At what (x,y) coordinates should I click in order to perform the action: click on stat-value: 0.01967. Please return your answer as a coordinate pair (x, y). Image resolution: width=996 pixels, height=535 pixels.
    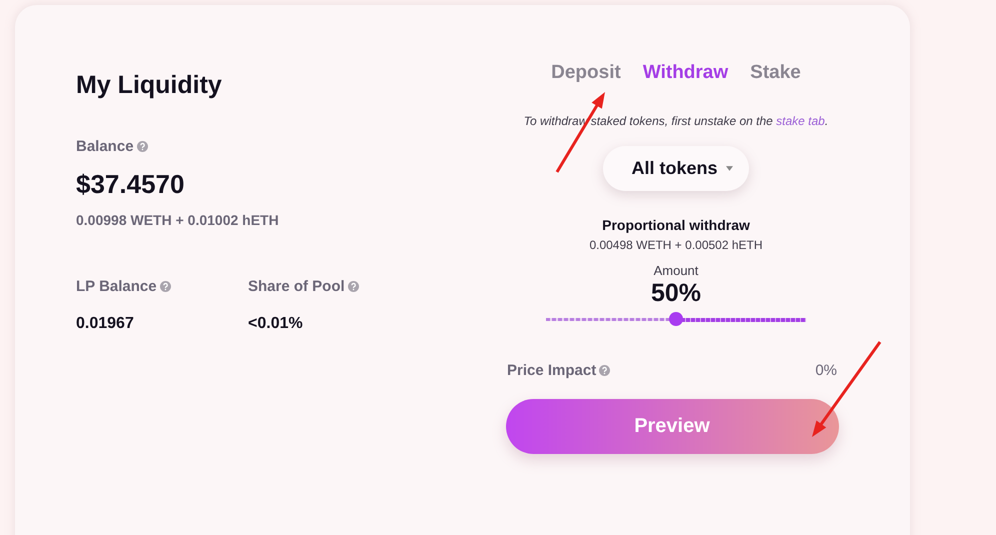
    Looking at the image, I should click on (105, 324).